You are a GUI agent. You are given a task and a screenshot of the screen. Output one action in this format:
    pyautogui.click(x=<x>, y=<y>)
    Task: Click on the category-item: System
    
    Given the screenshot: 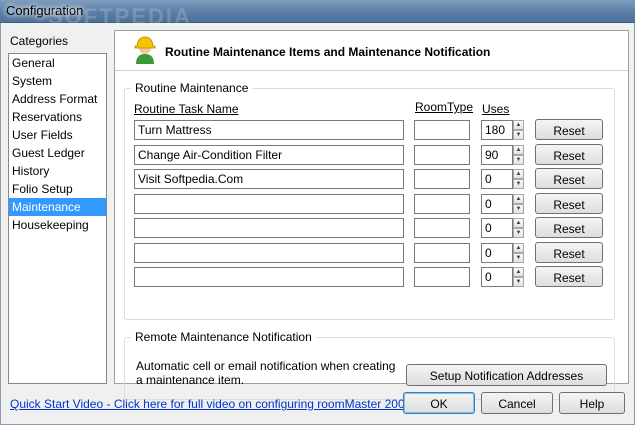 What is the action you would take?
    pyautogui.click(x=57, y=81)
    